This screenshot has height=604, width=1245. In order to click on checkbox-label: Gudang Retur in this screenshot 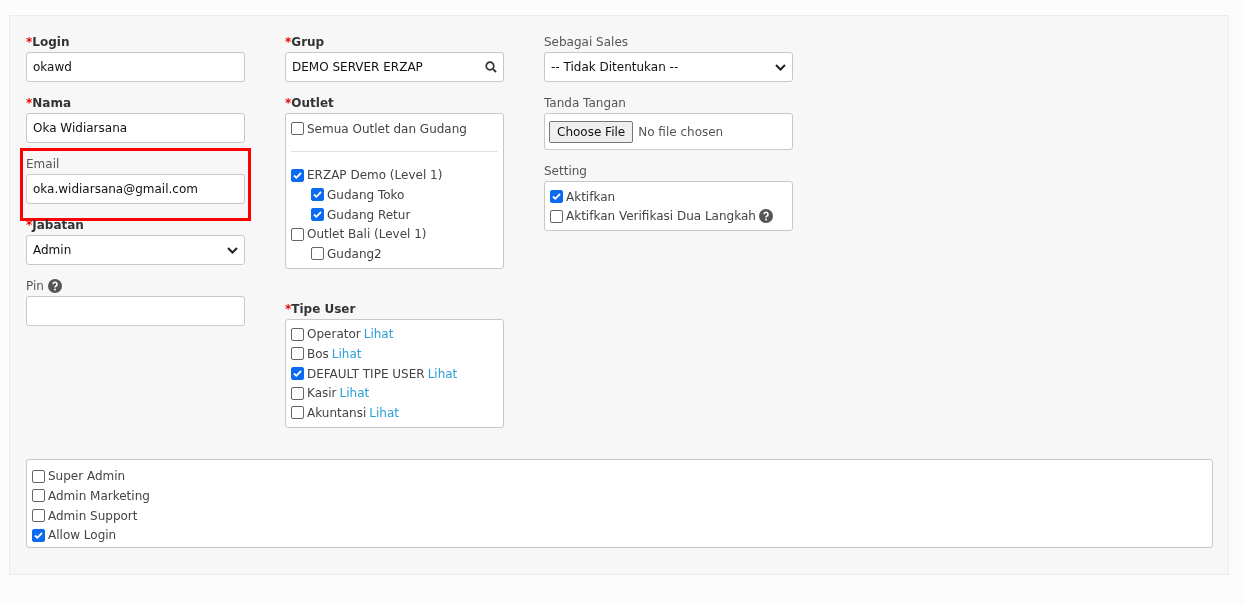, I will do `click(369, 214)`.